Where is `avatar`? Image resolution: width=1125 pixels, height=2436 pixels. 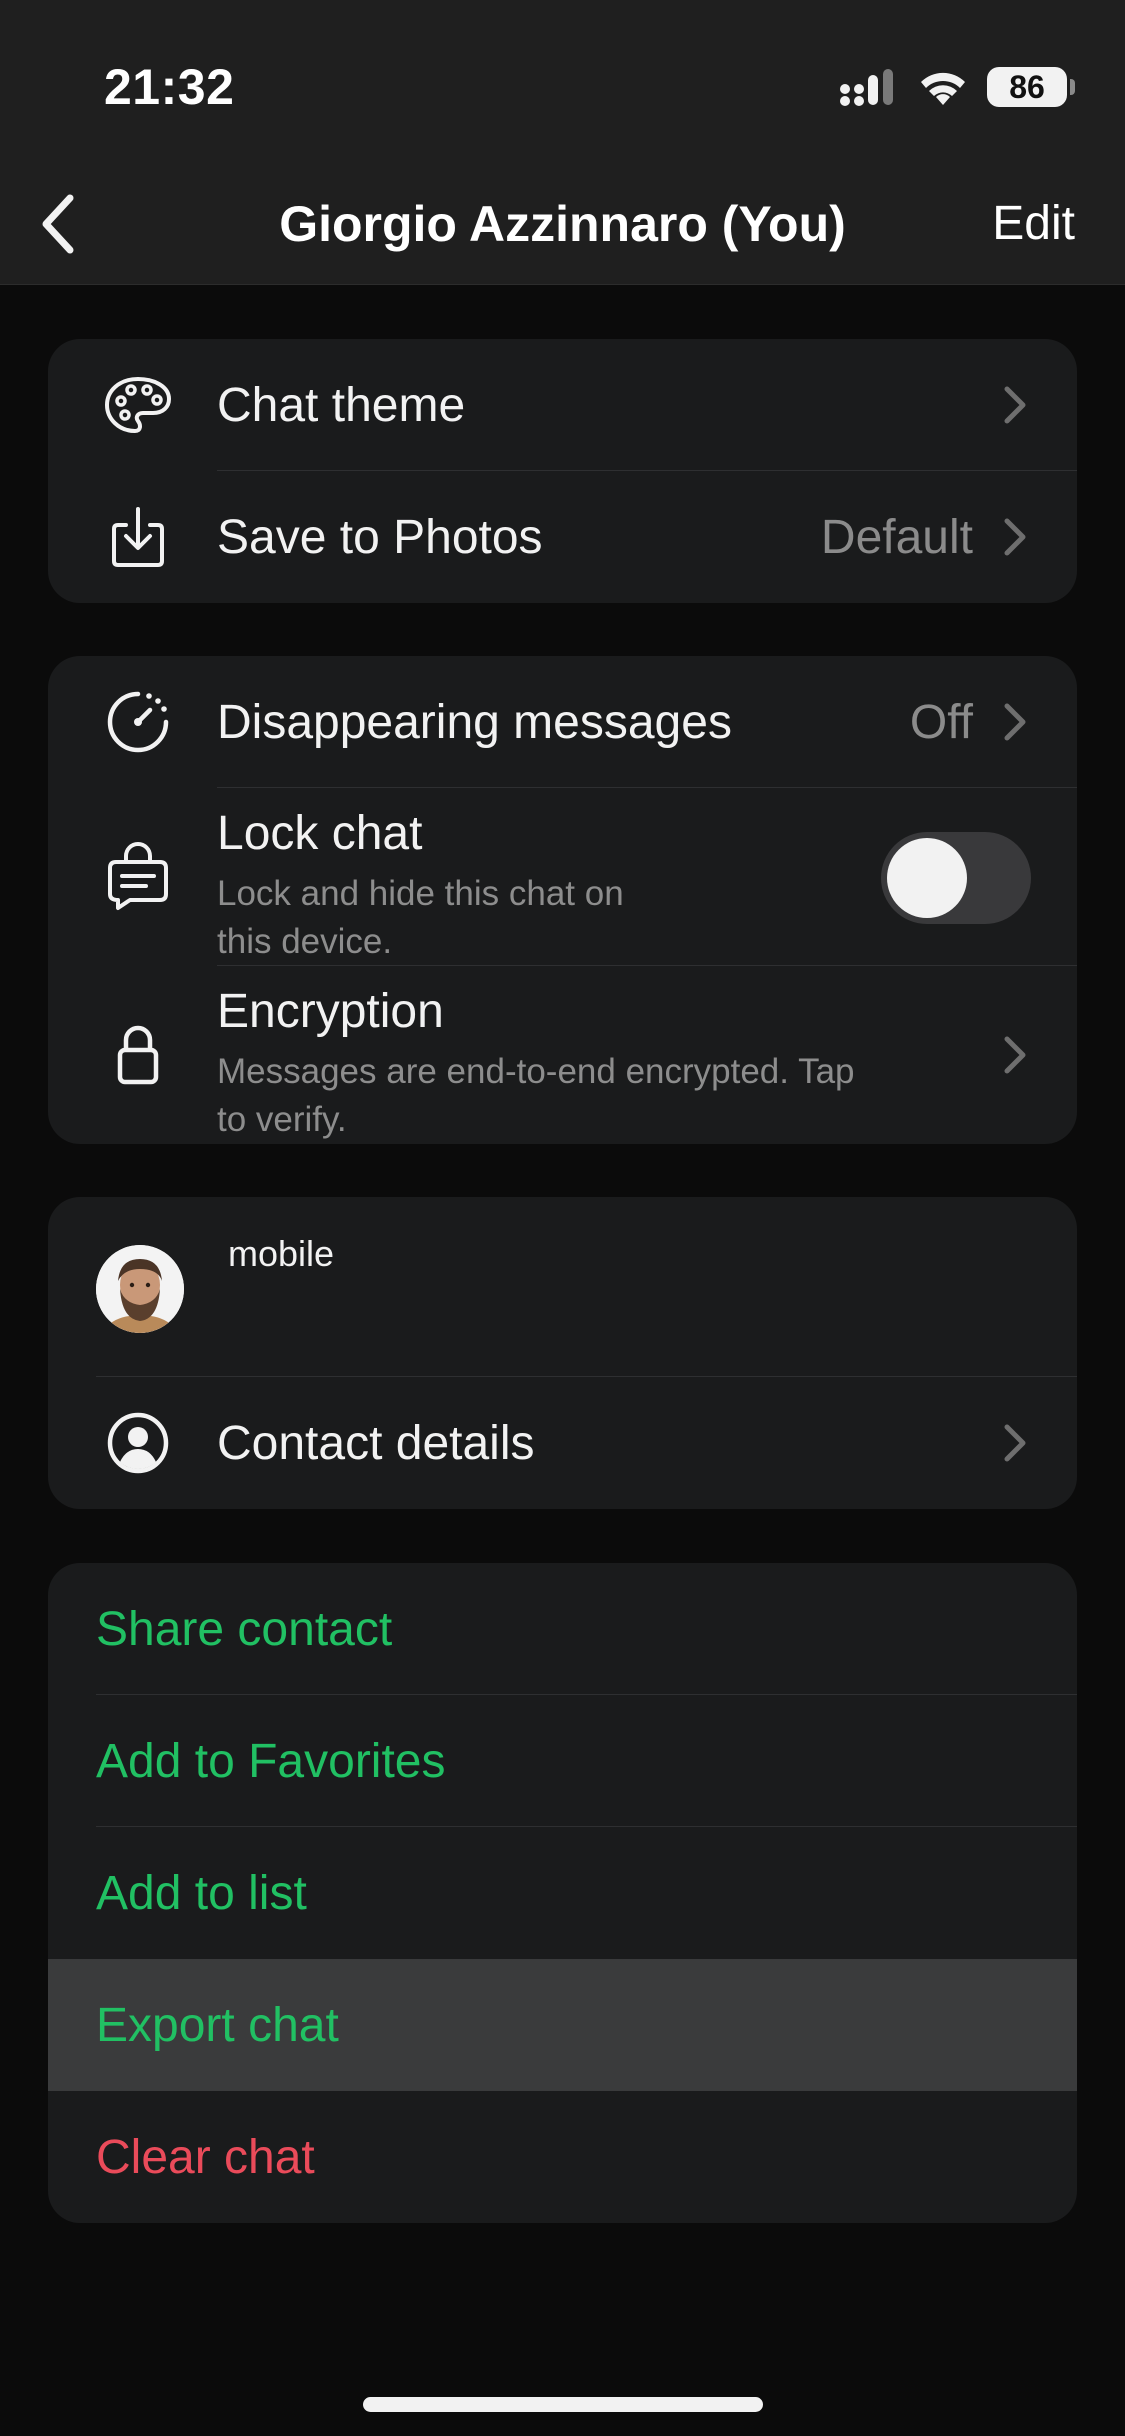 avatar is located at coordinates (140, 1289).